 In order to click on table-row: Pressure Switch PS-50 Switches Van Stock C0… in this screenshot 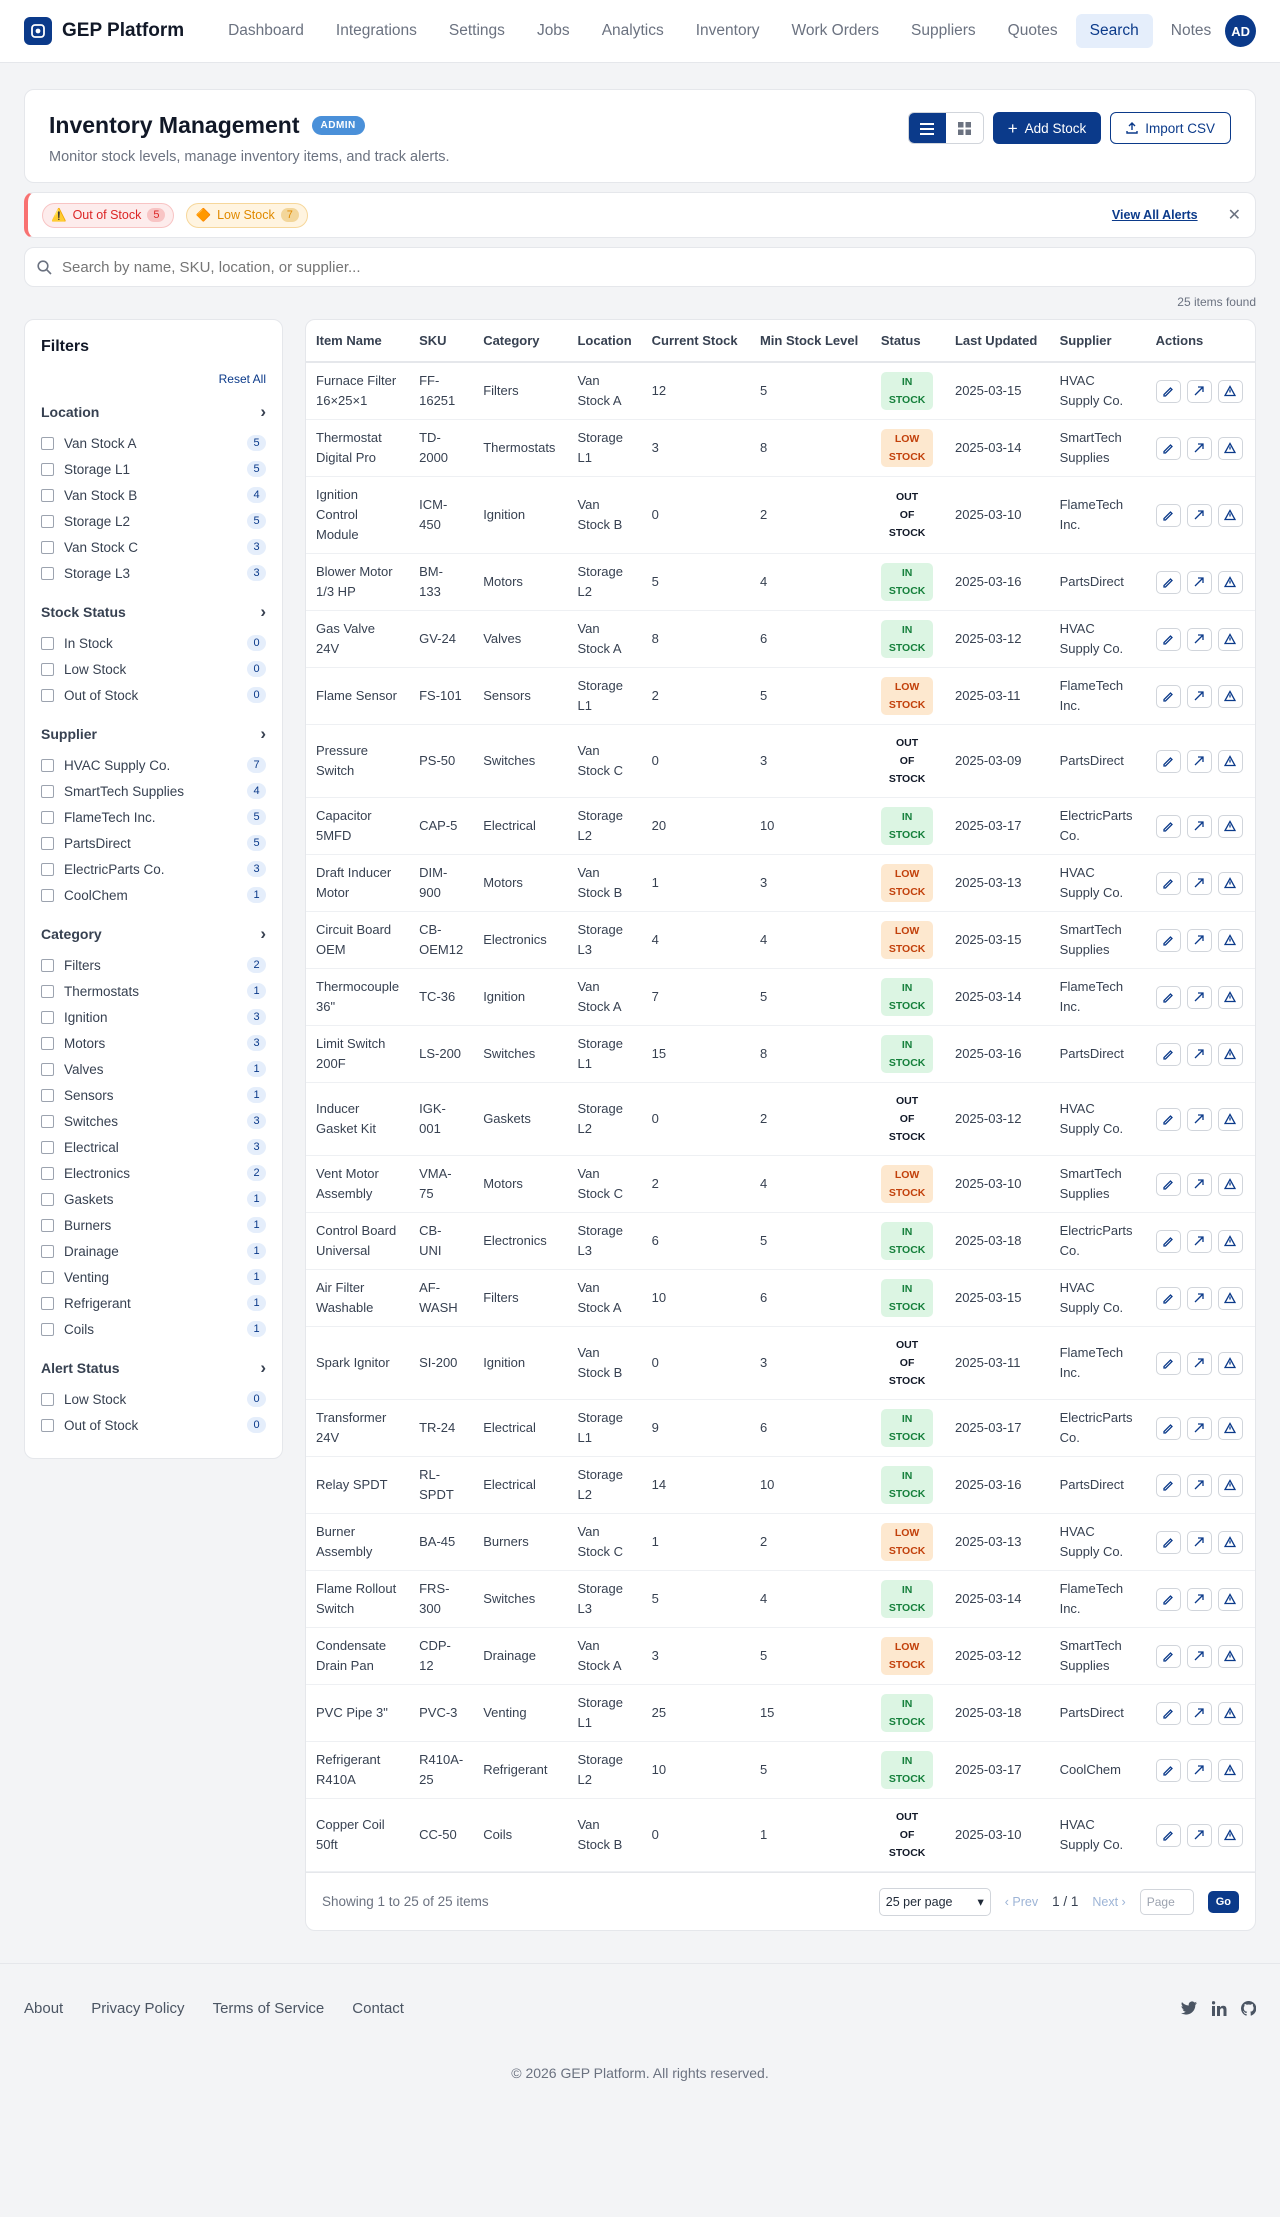, I will do `click(780, 761)`.